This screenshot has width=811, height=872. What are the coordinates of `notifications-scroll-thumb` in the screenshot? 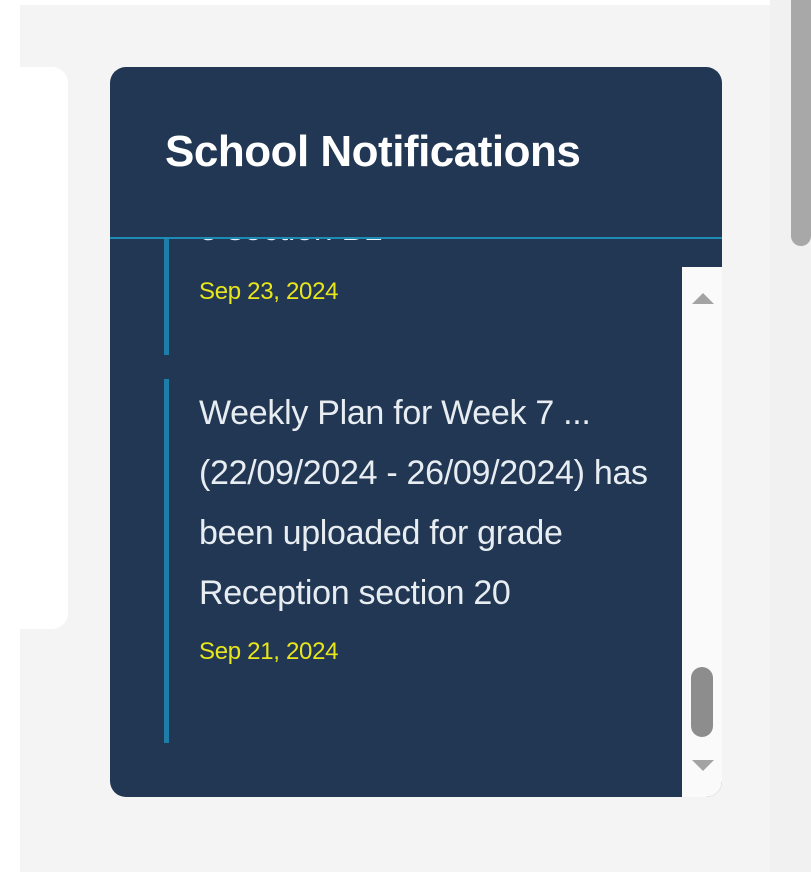 It's located at (702, 702).